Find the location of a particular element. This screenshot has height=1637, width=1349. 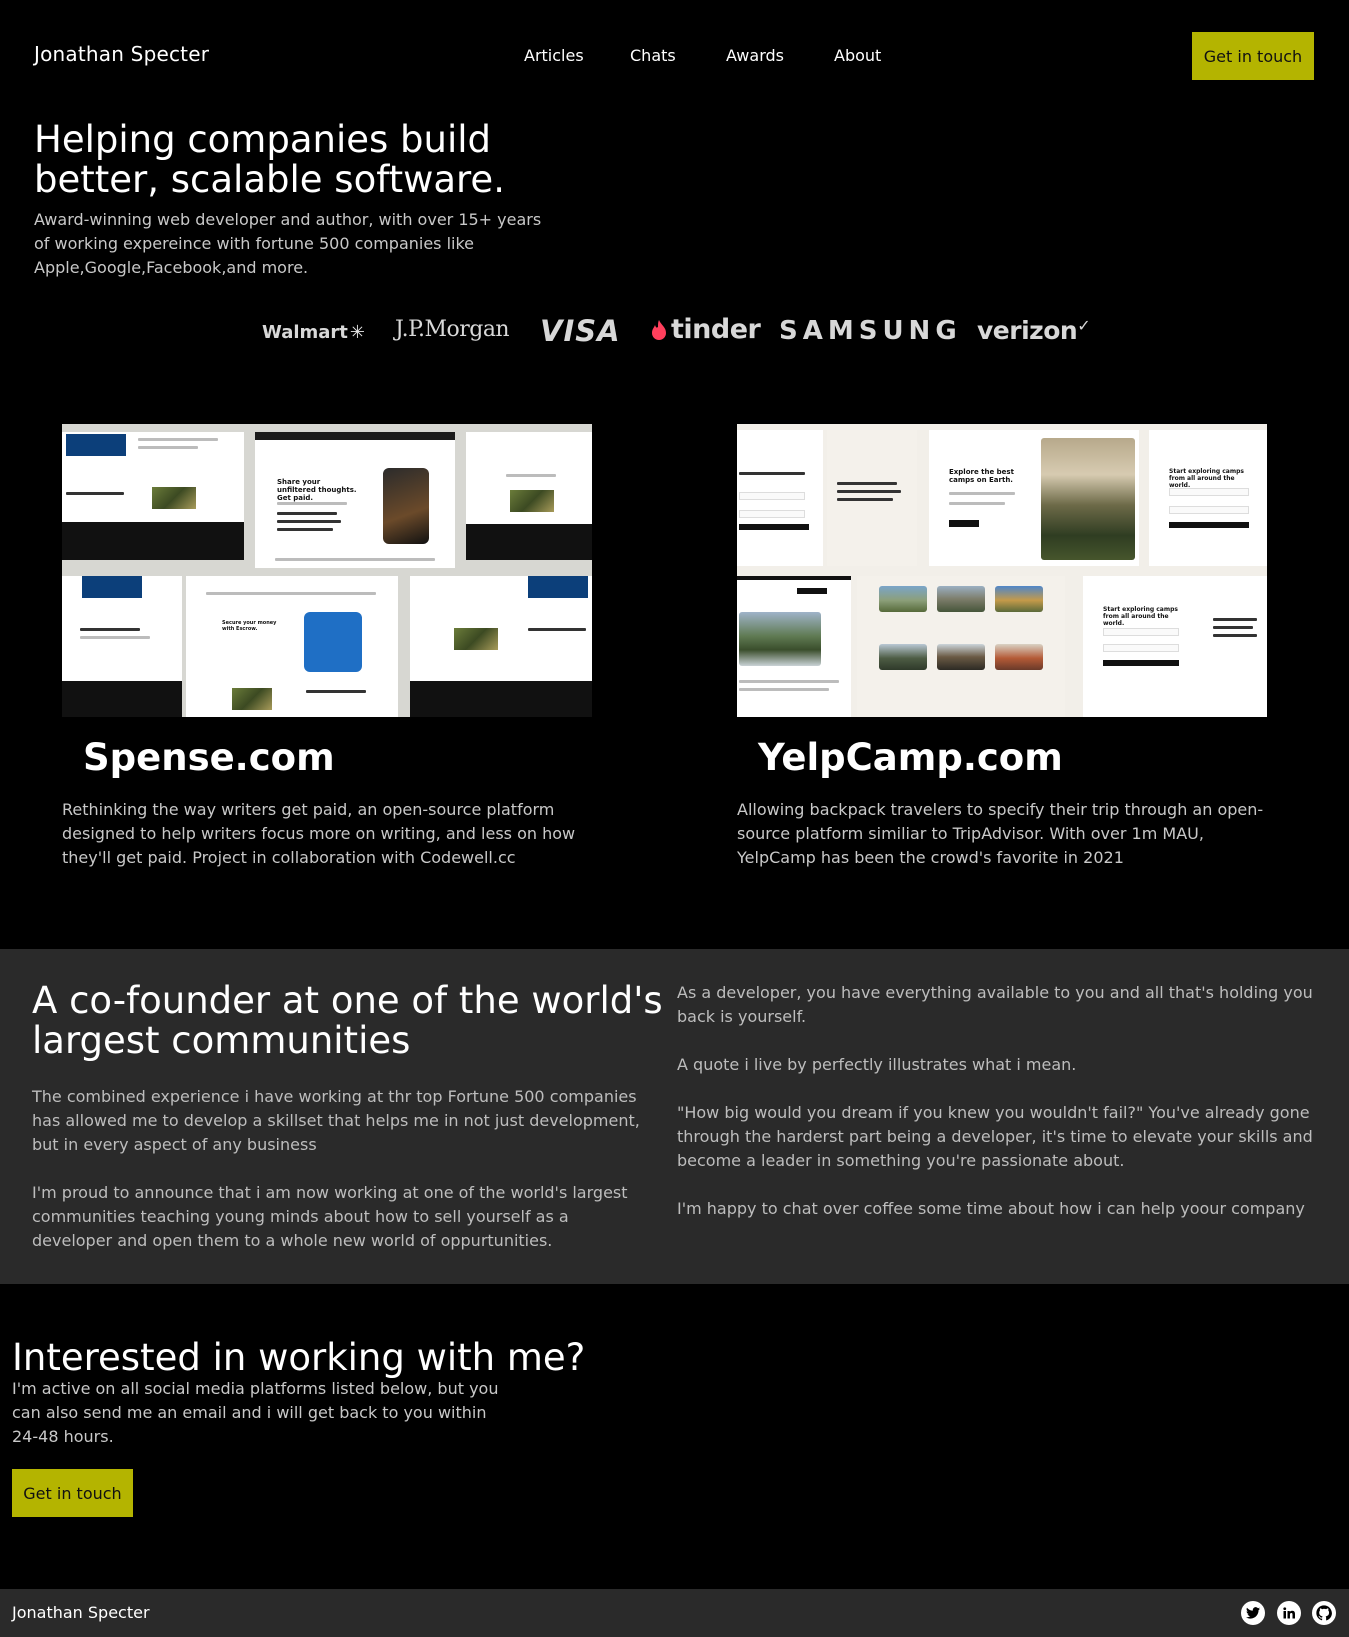

github-icon is located at coordinates (1324, 1613).